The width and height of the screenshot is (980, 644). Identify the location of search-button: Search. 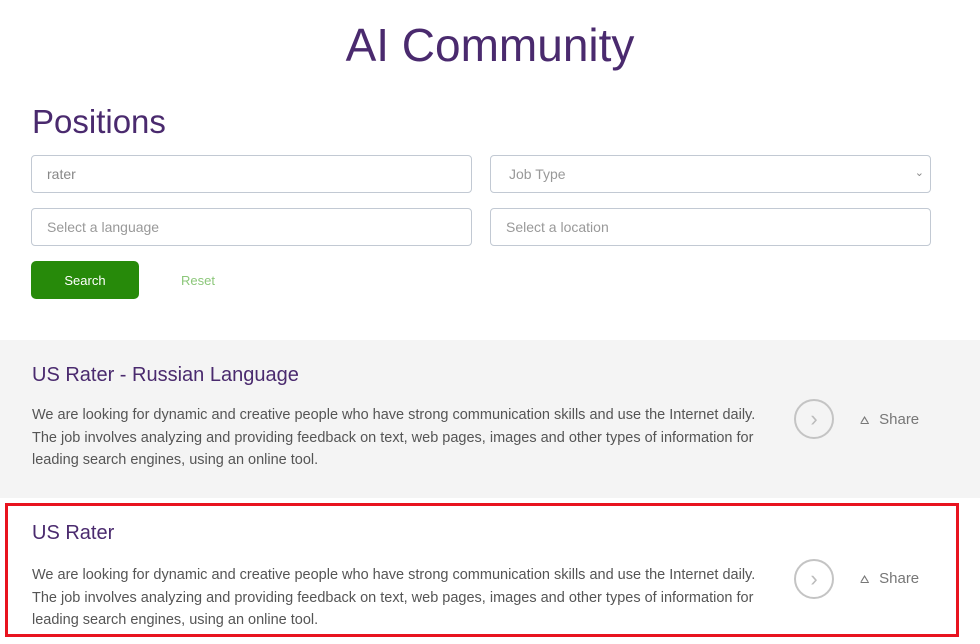
(85, 280).